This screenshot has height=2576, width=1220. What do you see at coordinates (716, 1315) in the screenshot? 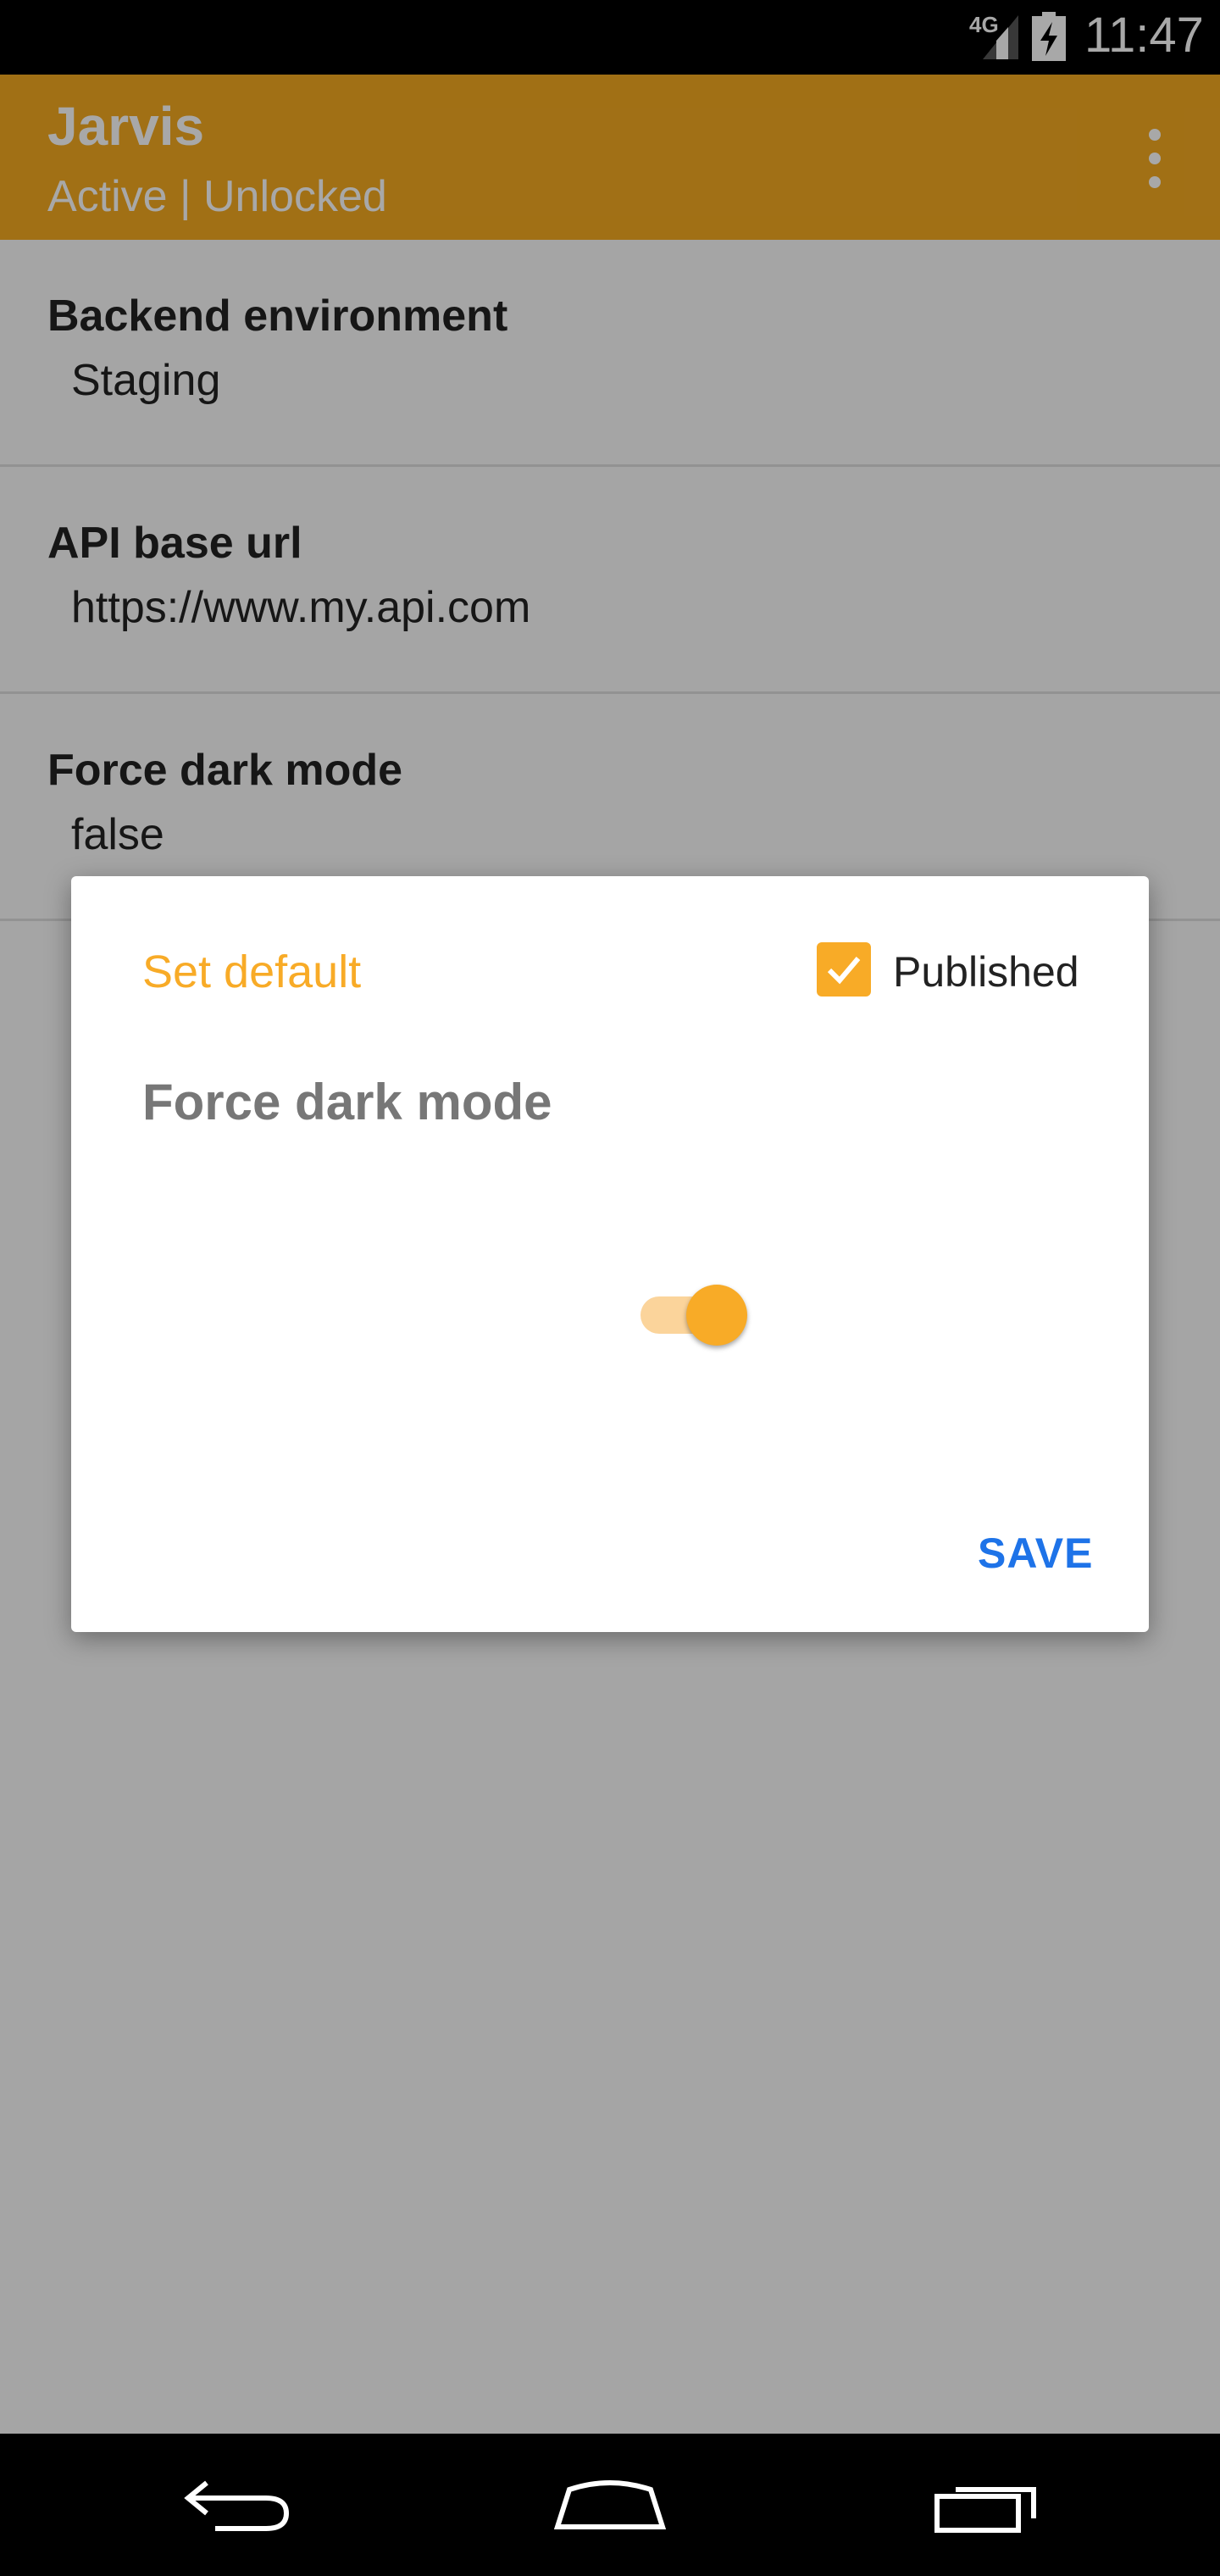
I see `toggle-thumb` at bounding box center [716, 1315].